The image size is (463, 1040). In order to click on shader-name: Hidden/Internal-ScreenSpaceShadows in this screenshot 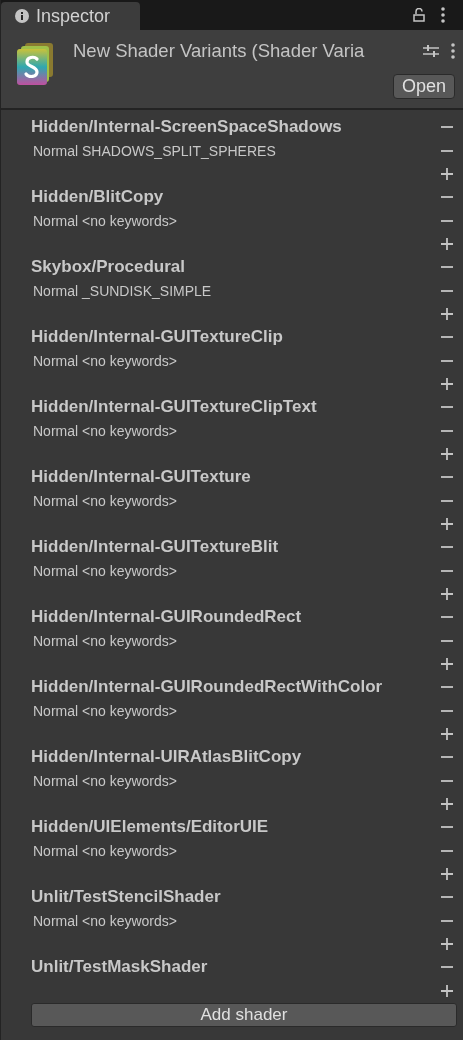, I will do `click(186, 127)`.